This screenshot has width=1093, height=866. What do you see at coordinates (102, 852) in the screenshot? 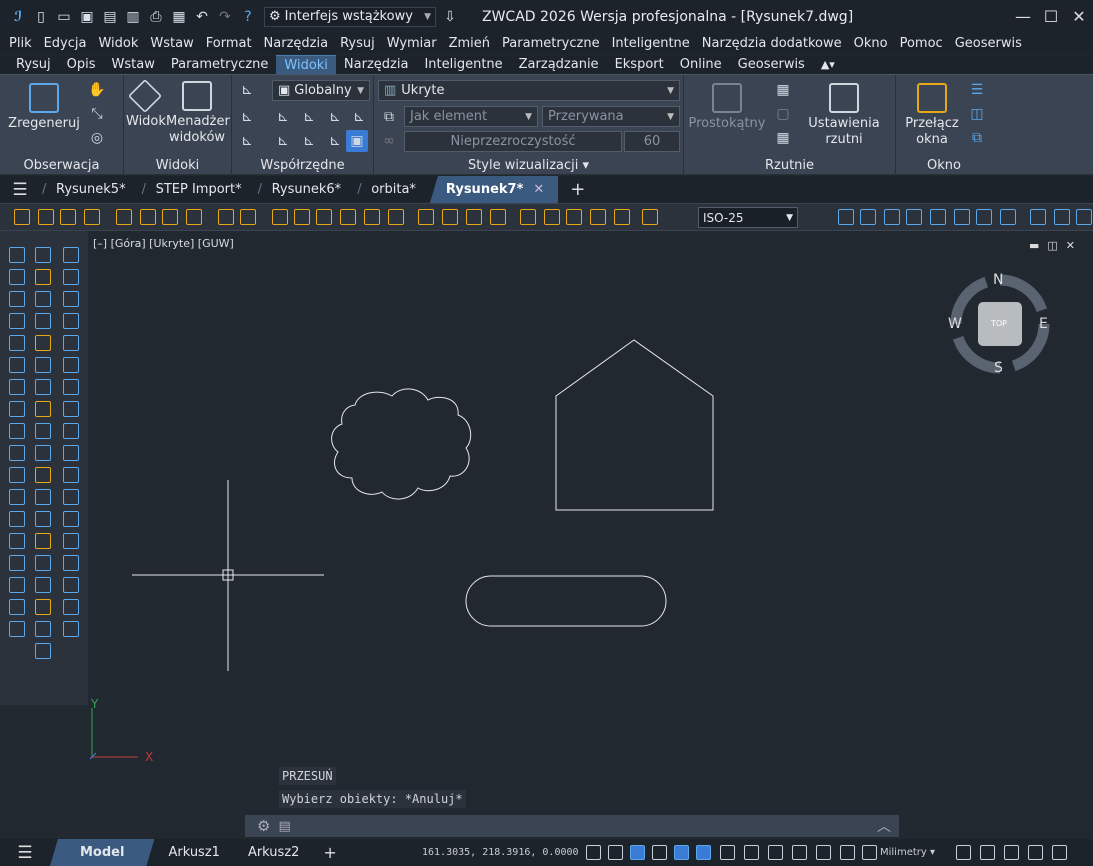
I see `layout-tab: Model` at bounding box center [102, 852].